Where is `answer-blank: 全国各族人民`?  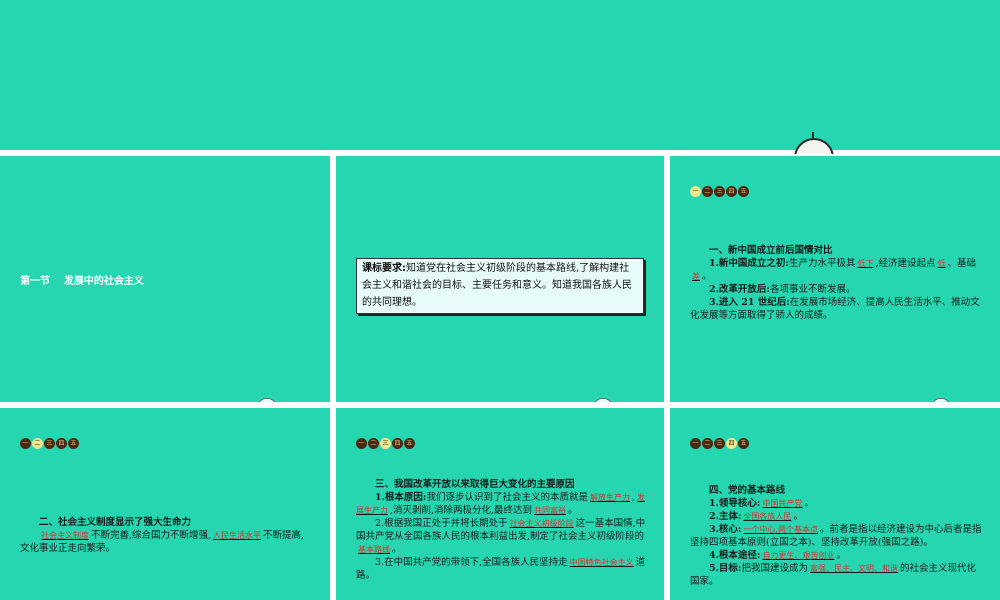 answer-blank: 全国各族人民 is located at coordinates (767, 516).